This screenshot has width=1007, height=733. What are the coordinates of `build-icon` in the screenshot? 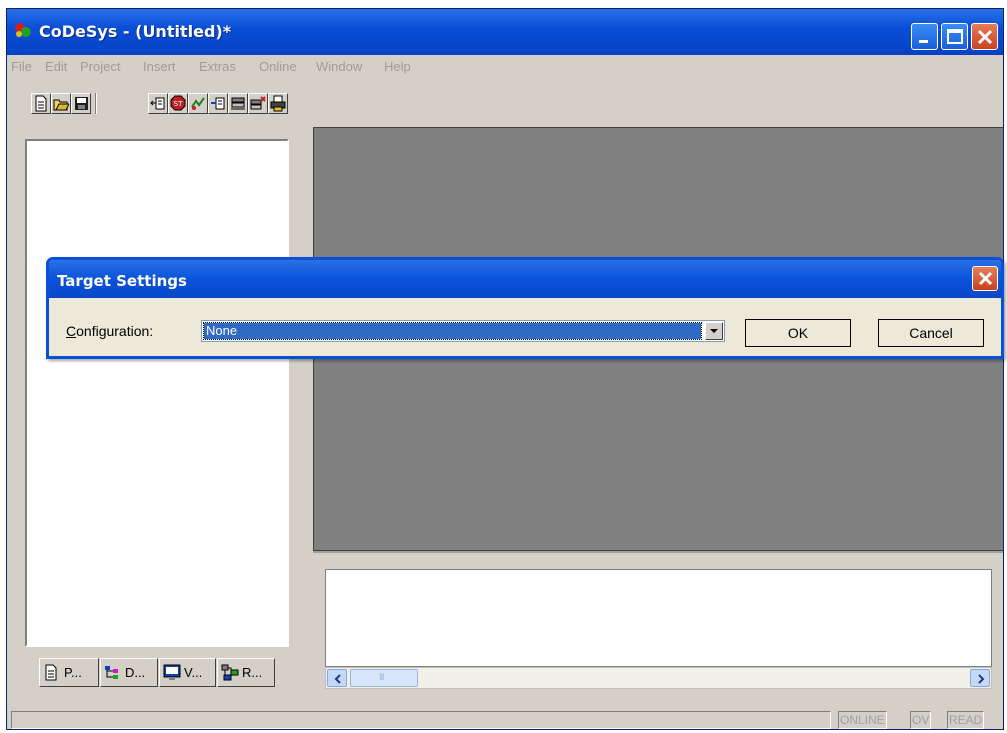 It's located at (238, 103).